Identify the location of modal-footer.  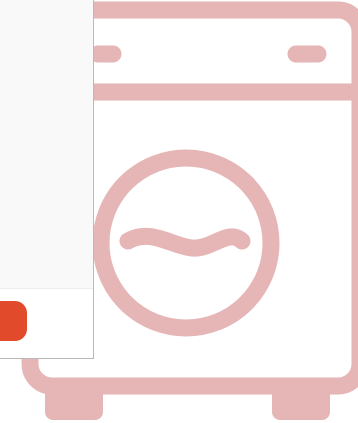
(46, 323).